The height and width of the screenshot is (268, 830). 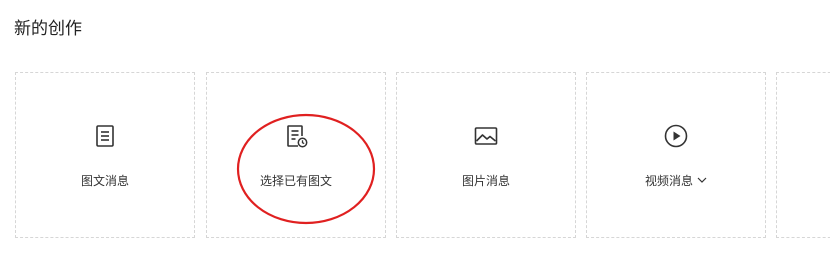 I want to click on document-icon, so click(x=105, y=136).